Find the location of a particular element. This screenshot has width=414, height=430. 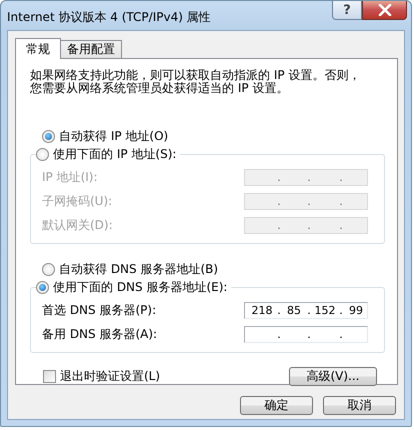

tab: 备用配置 is located at coordinates (91, 49).